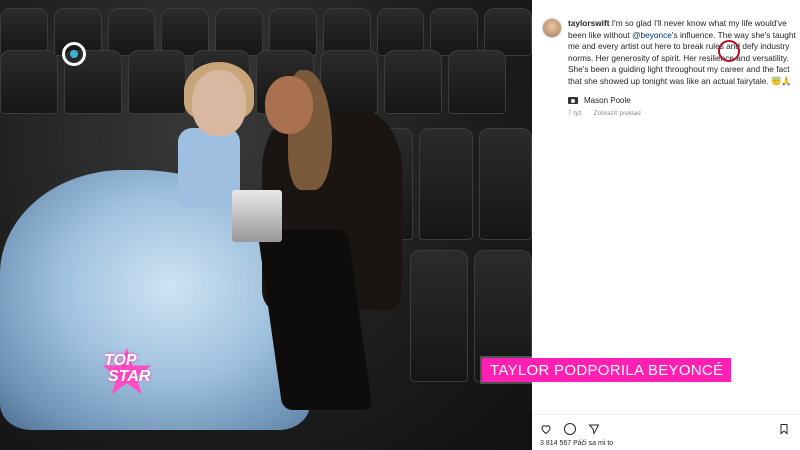  What do you see at coordinates (594, 429) in the screenshot?
I see `share-icon` at bounding box center [594, 429].